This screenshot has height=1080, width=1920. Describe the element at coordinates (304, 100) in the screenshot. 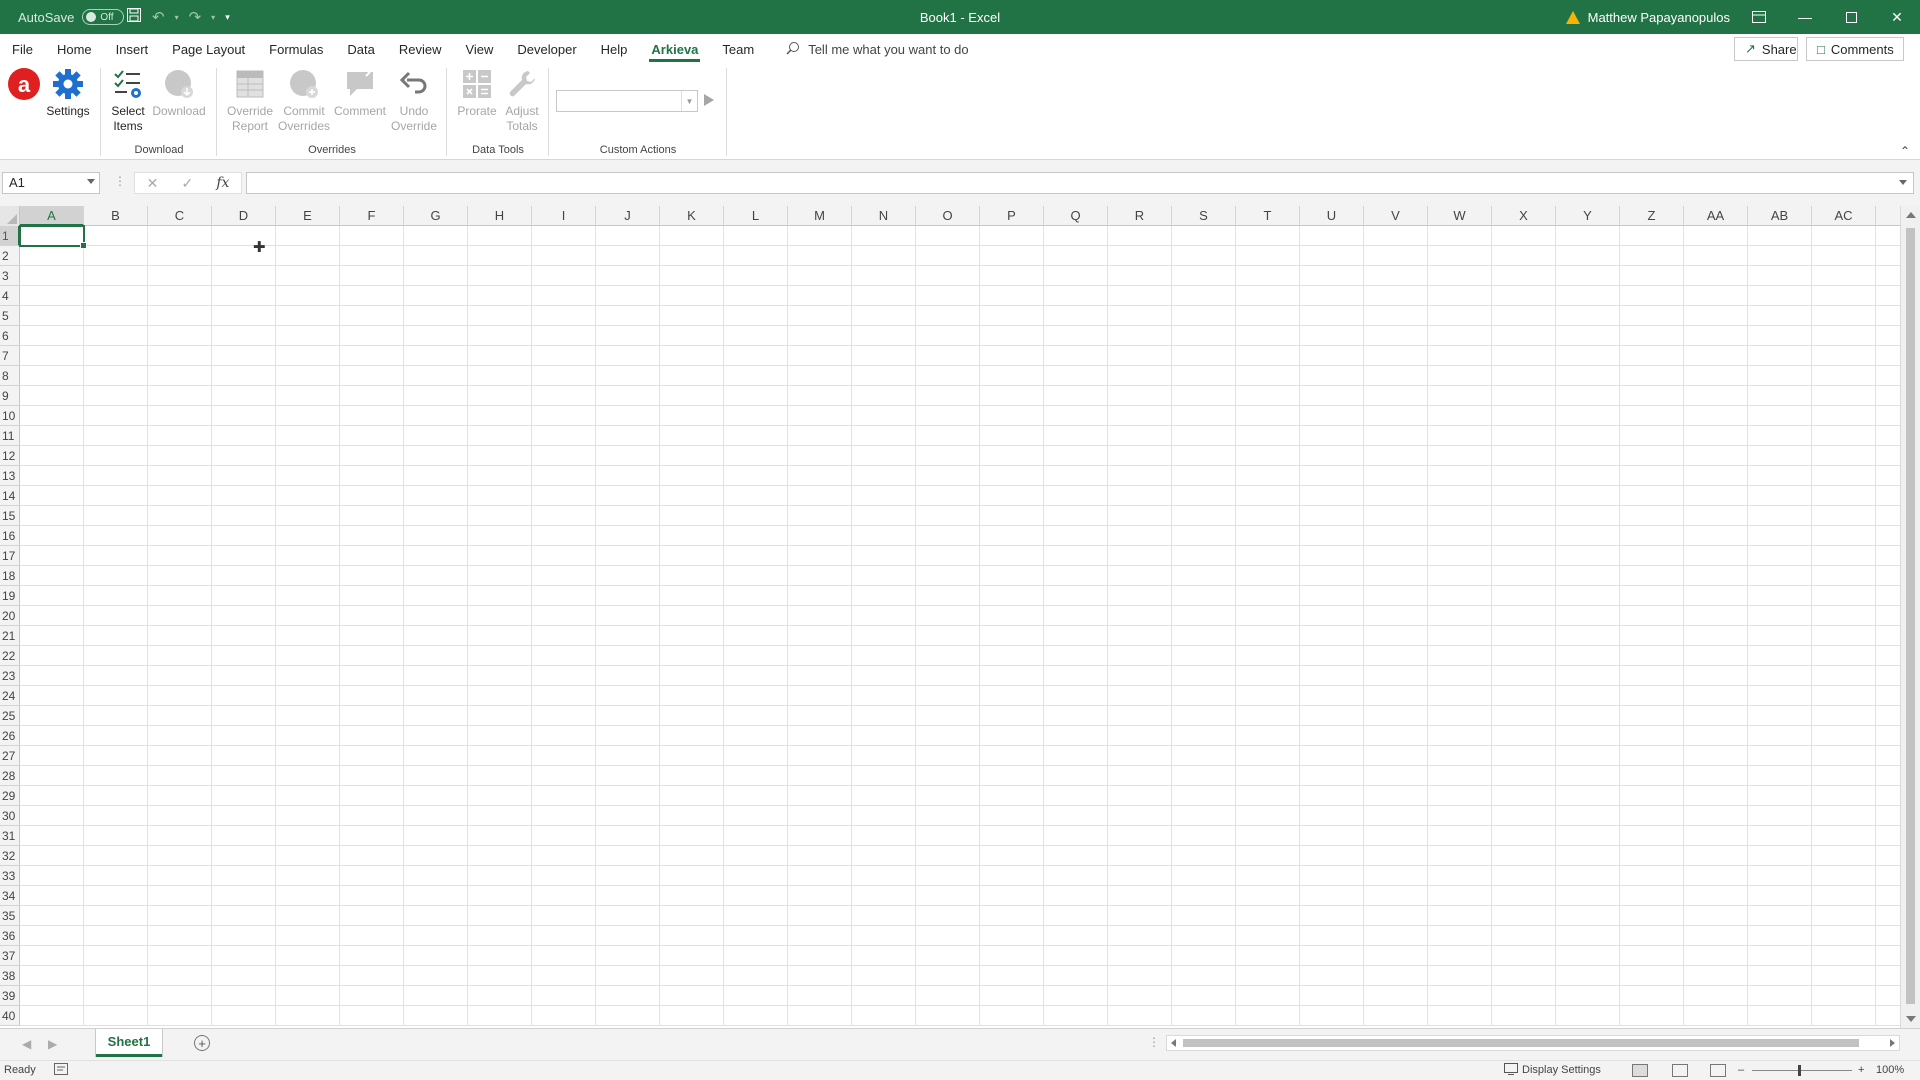

I see `commit-overrides-button: Commit Overrides` at that location.